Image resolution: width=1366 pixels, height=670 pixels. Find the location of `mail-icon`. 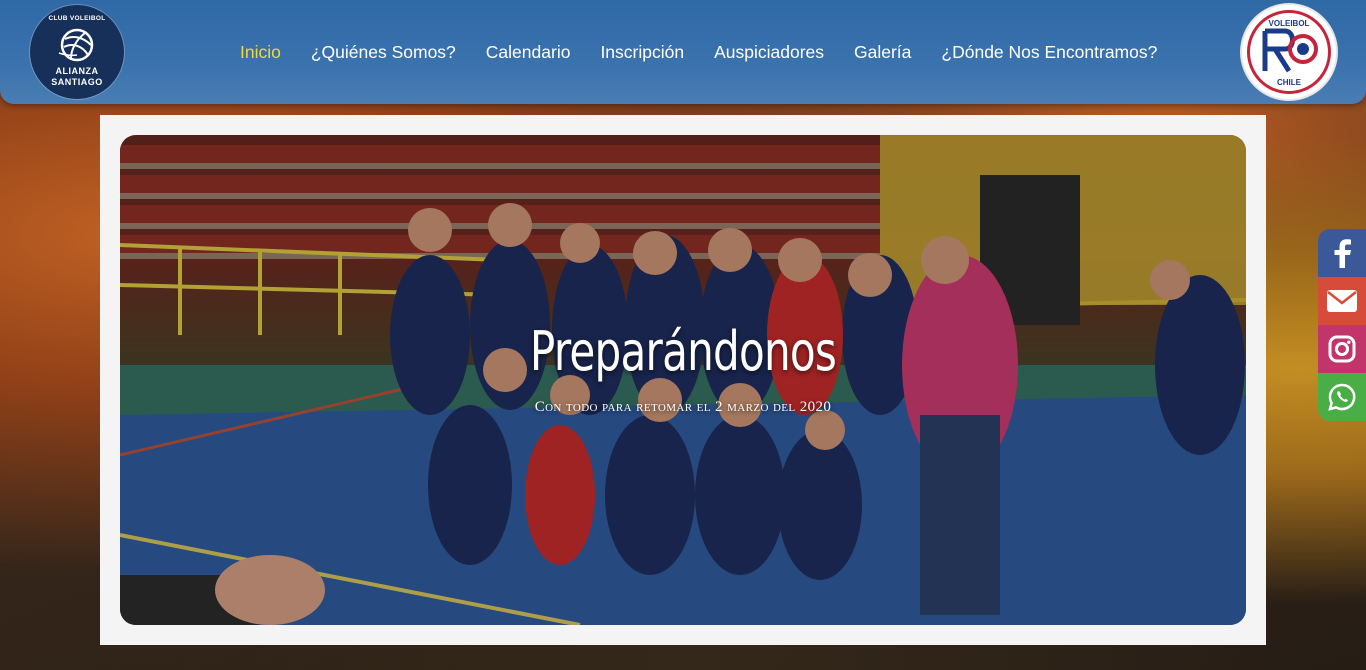

mail-icon is located at coordinates (1342, 301).